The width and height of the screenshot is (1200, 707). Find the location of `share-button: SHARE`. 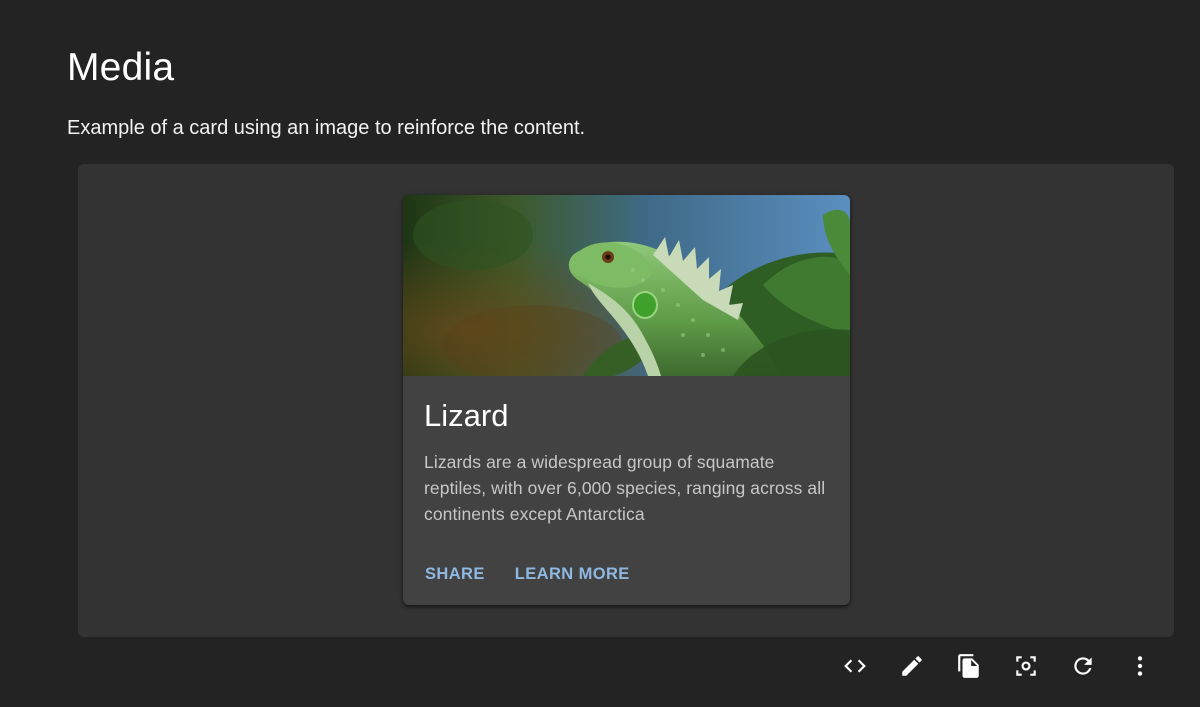

share-button: SHARE is located at coordinates (455, 574).